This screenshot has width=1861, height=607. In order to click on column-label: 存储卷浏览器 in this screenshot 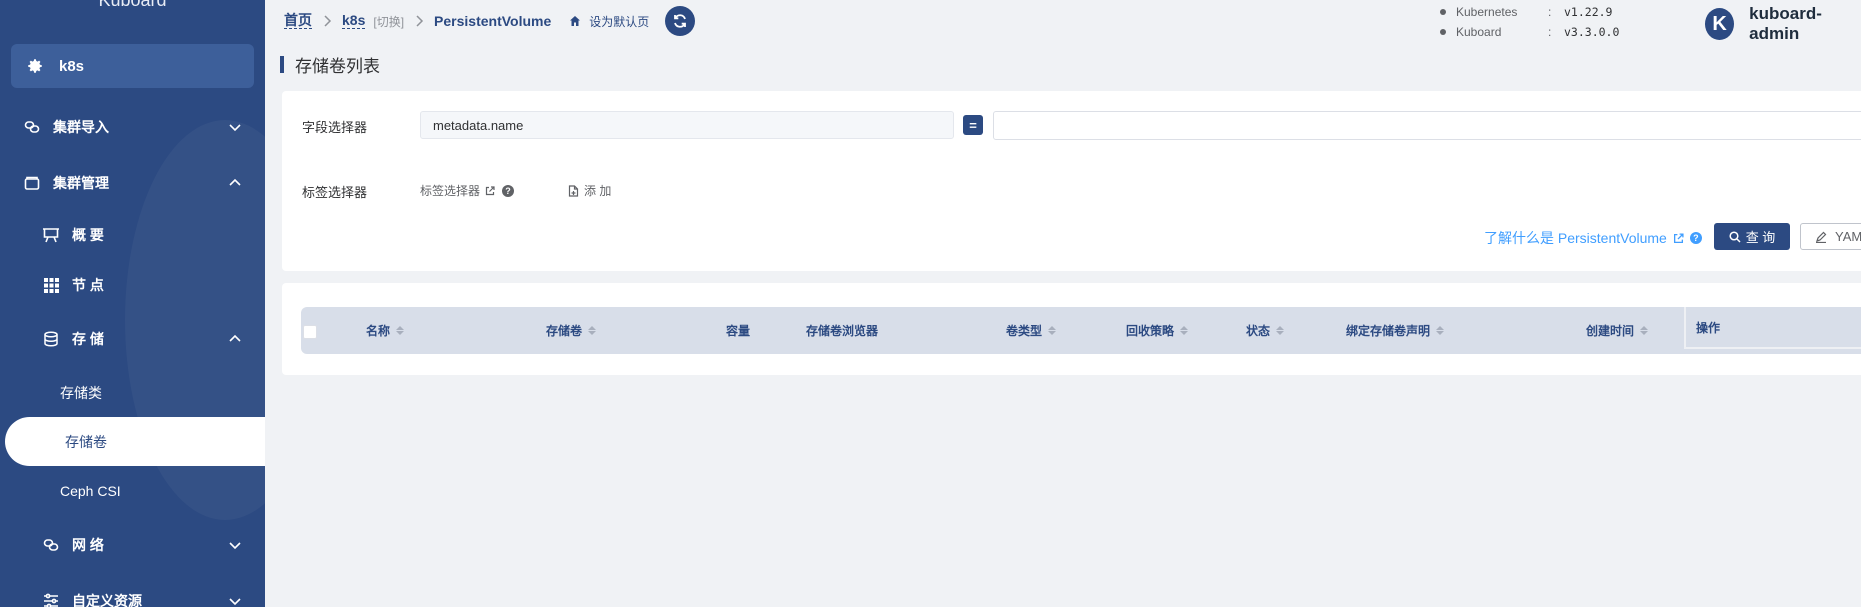, I will do `click(842, 331)`.